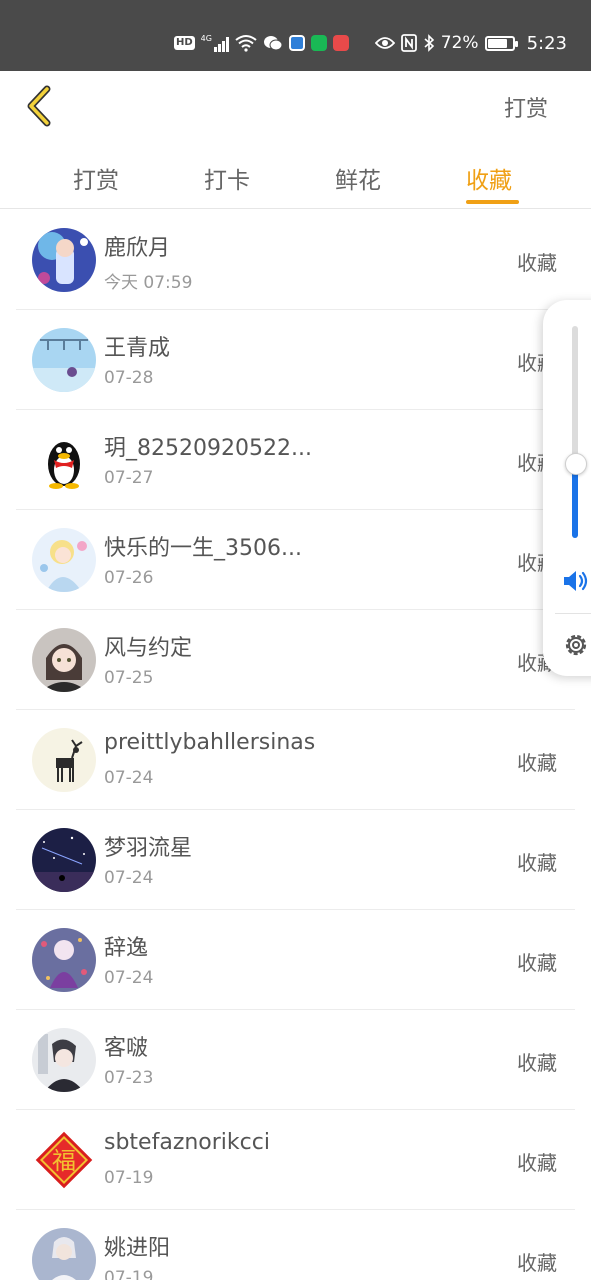 Image resolution: width=591 pixels, height=1280 pixels. I want to click on status-right-icons: 72% 5:23, so click(470, 43).